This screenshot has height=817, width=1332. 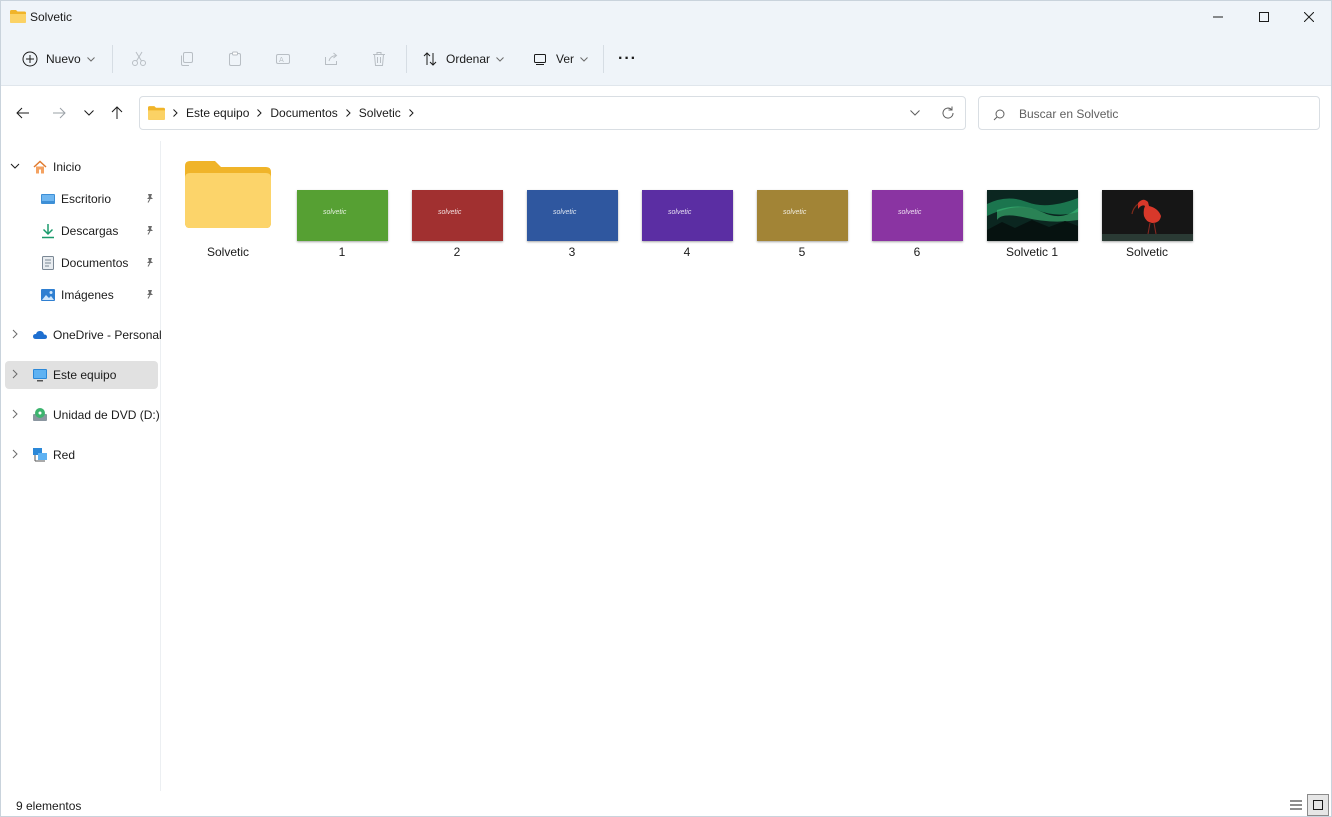 I want to click on cloud-icon, so click(x=40, y=334).